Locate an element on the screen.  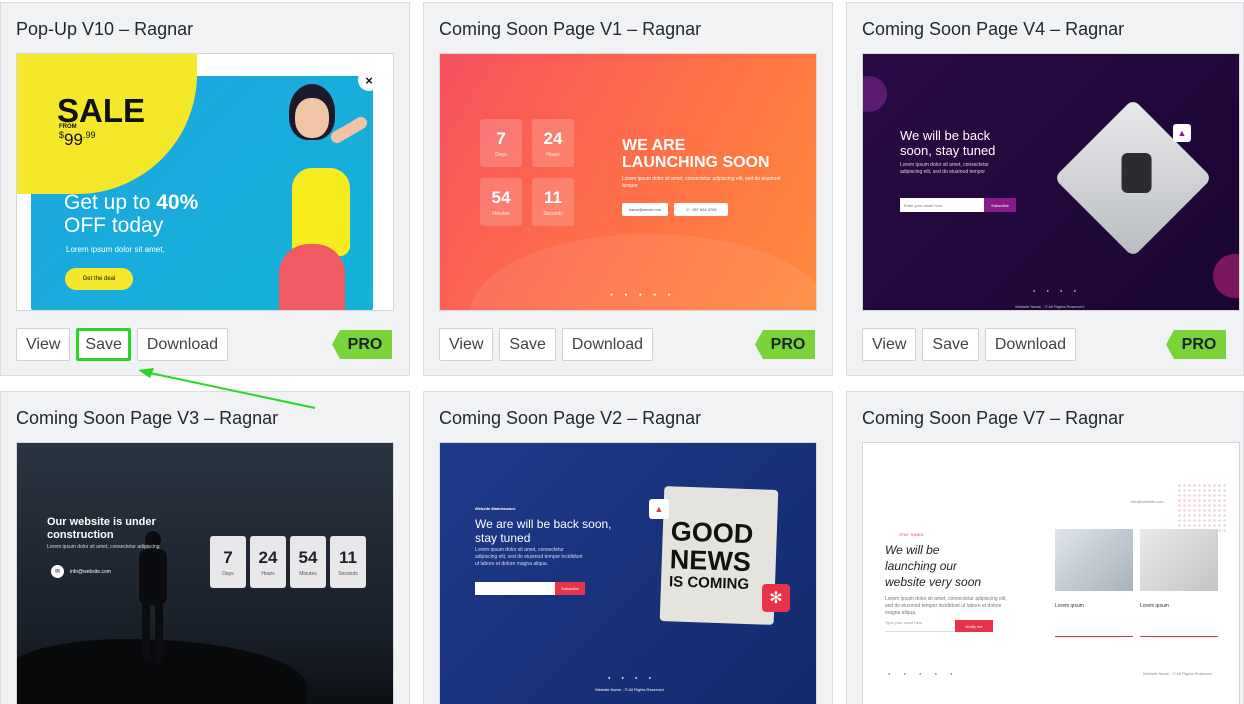
back-soon-headline: We are will be back soon, stay tuned is located at coordinates (543, 531).